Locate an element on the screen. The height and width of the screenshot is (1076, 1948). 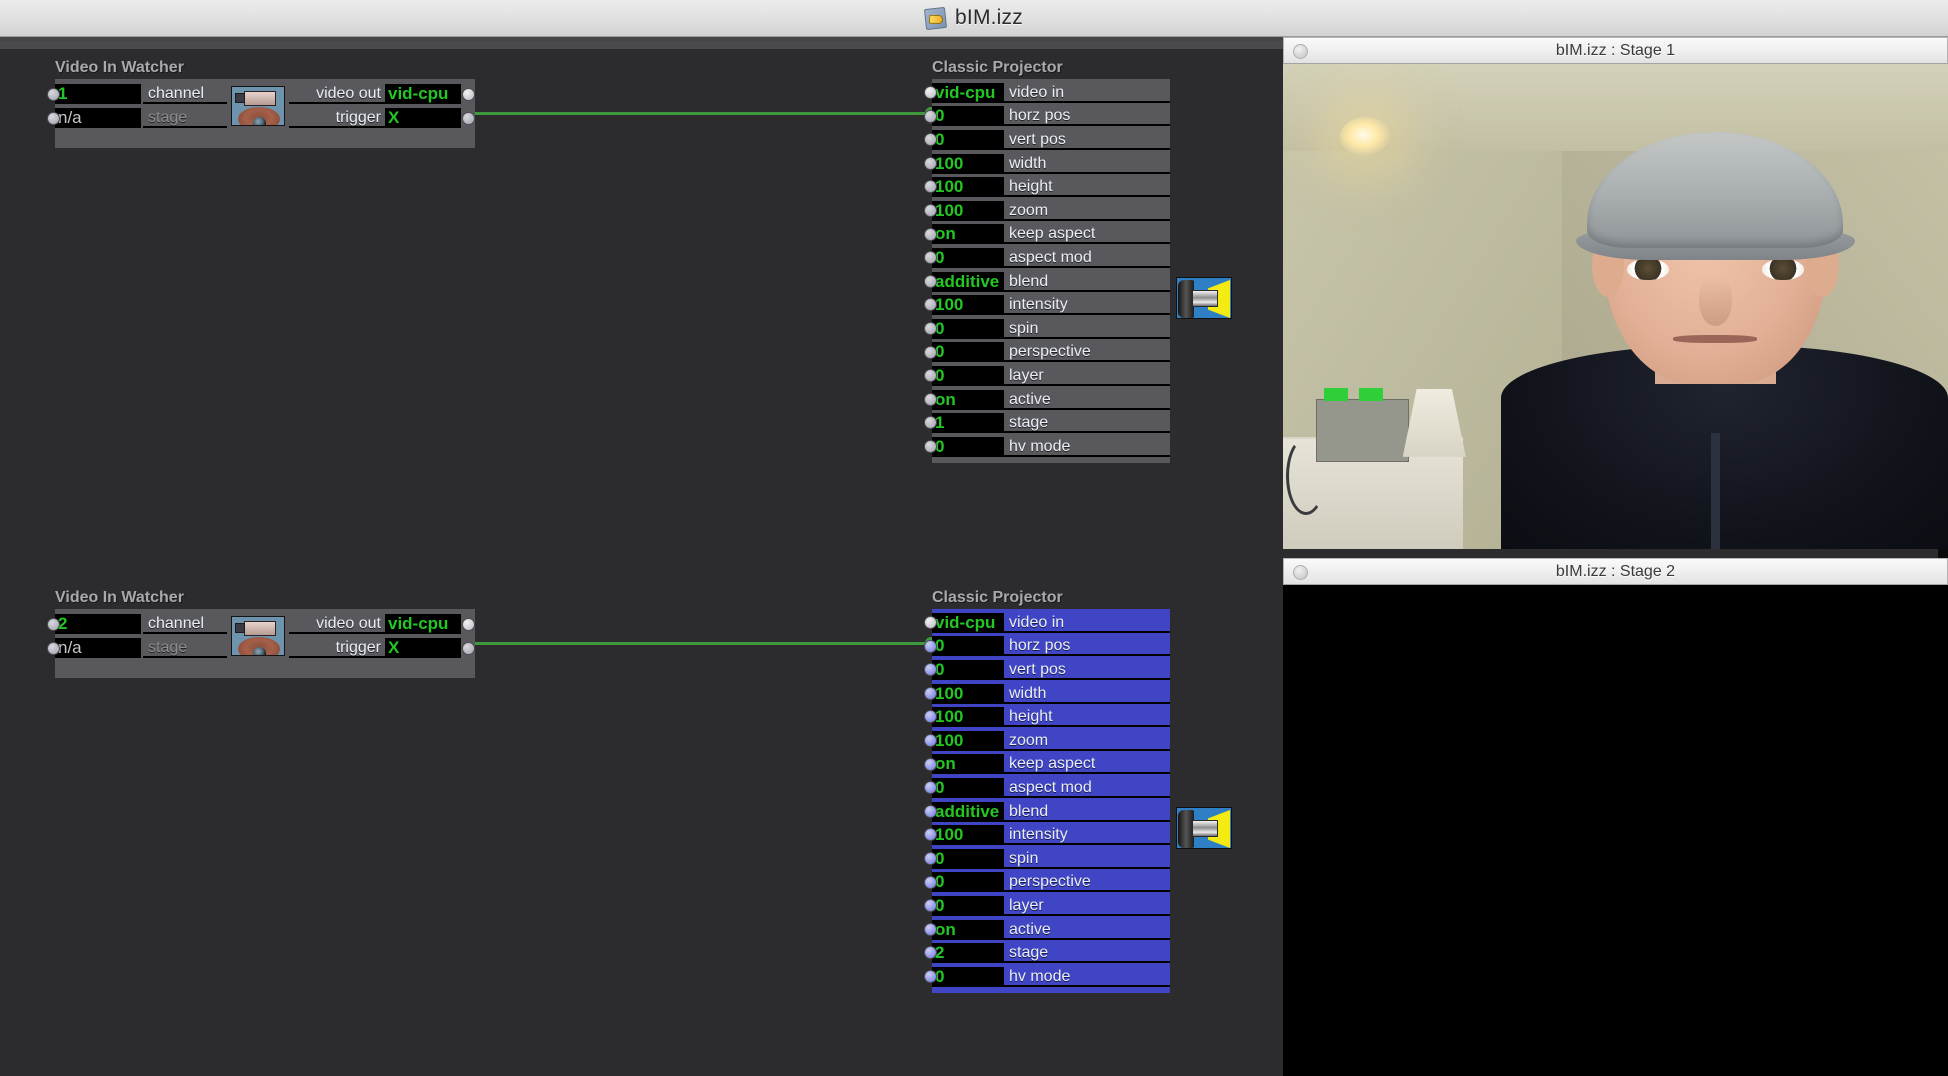
input-value-stage: n/a is located at coordinates (98, 118).